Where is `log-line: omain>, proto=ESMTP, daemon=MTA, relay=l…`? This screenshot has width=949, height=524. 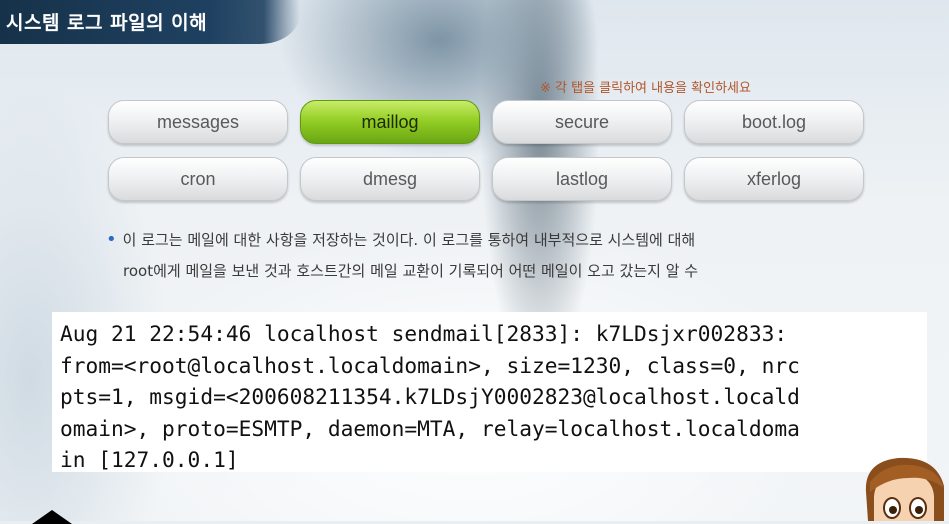 log-line: omain>, proto=ESMTP, daemon=MTA, relay=l… is located at coordinates (430, 428).